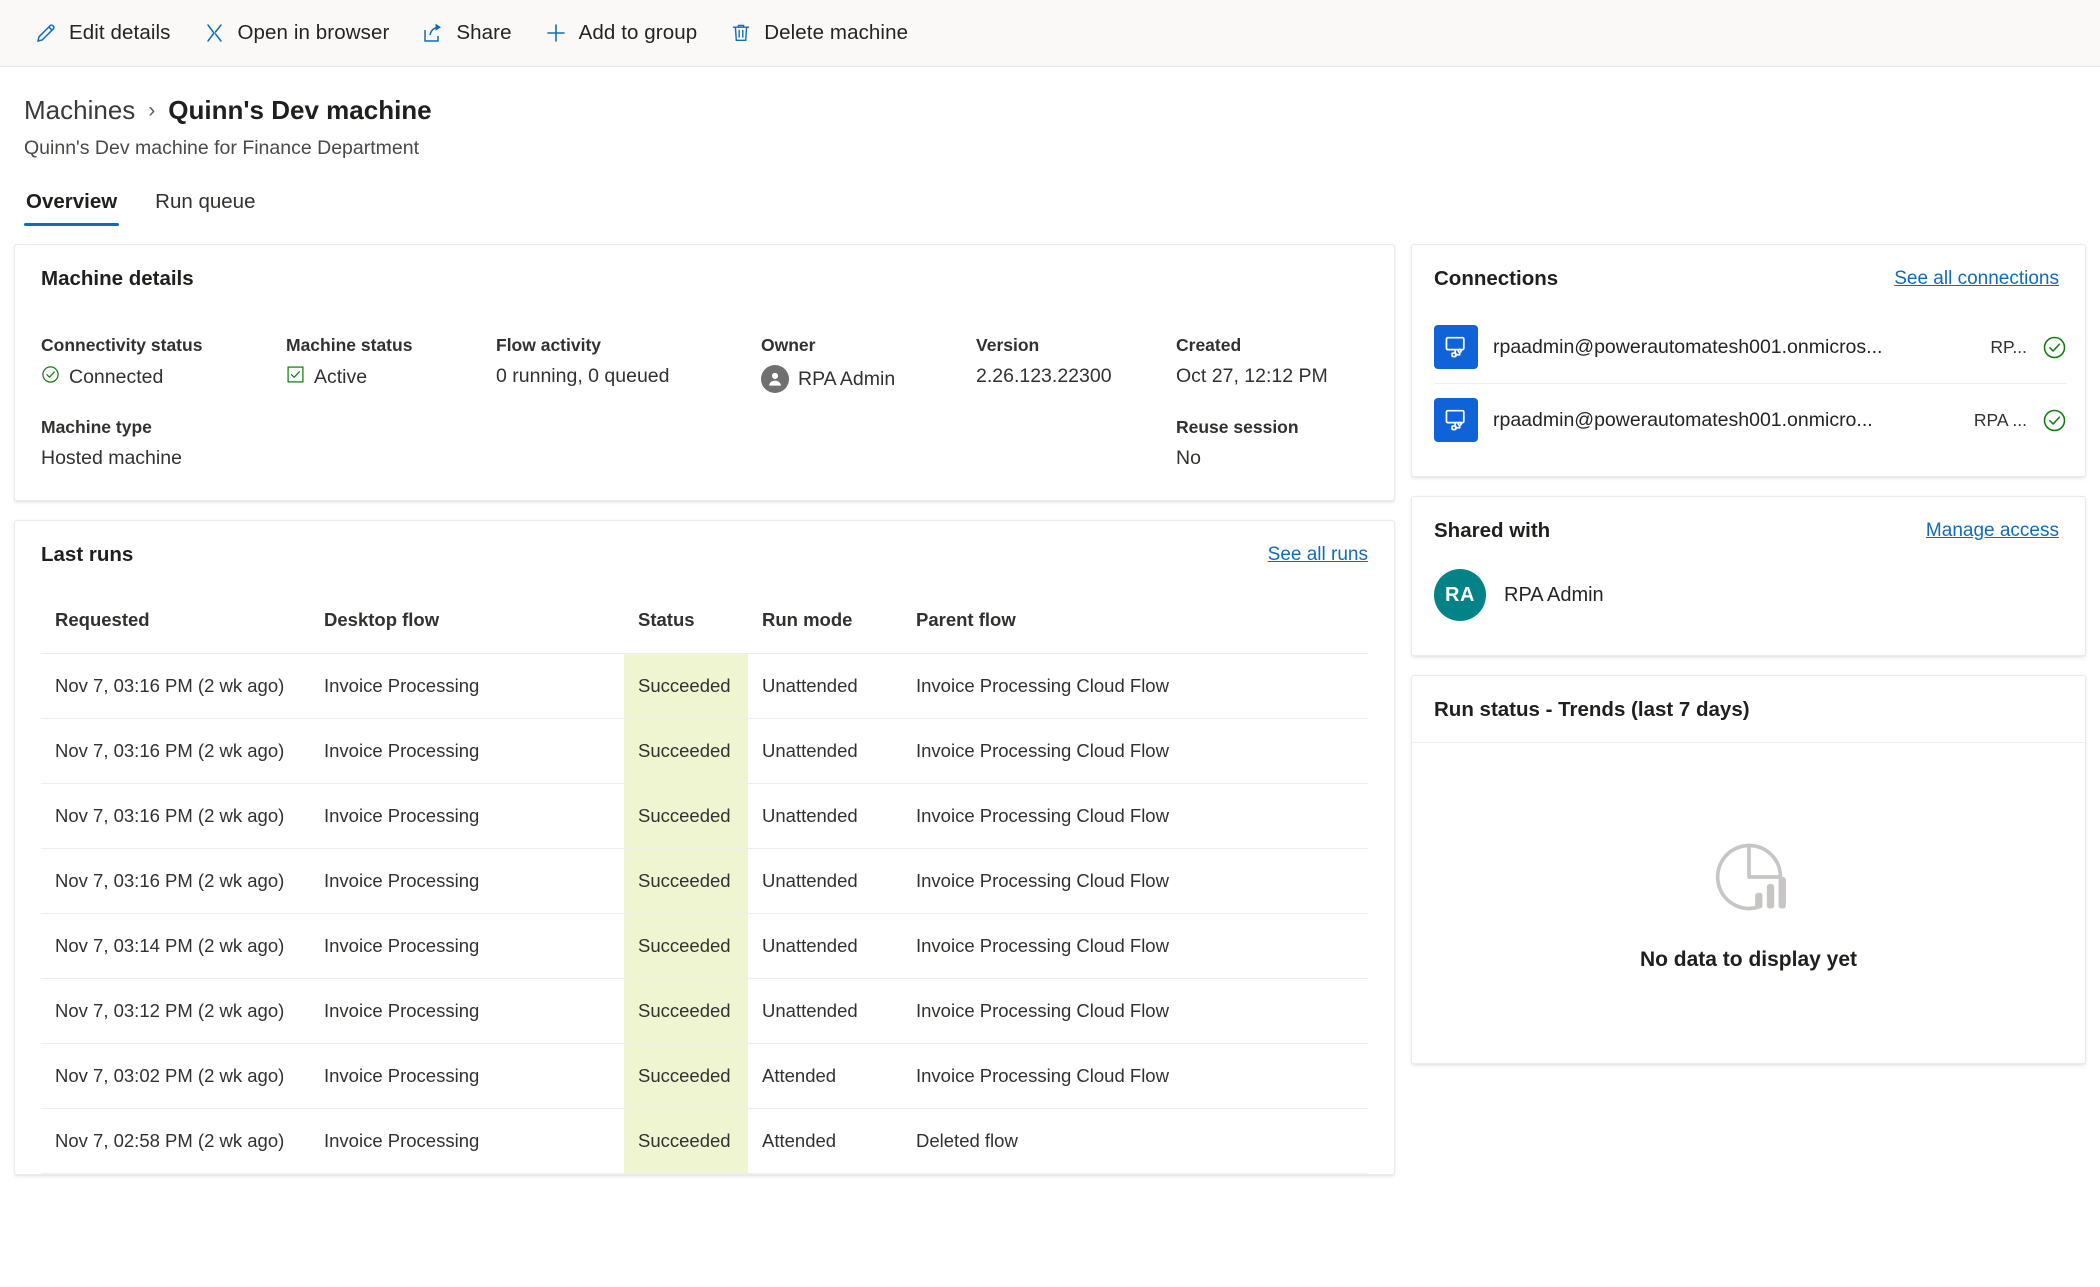  I want to click on breadcrumb-machines-link: Machines, so click(79, 110).